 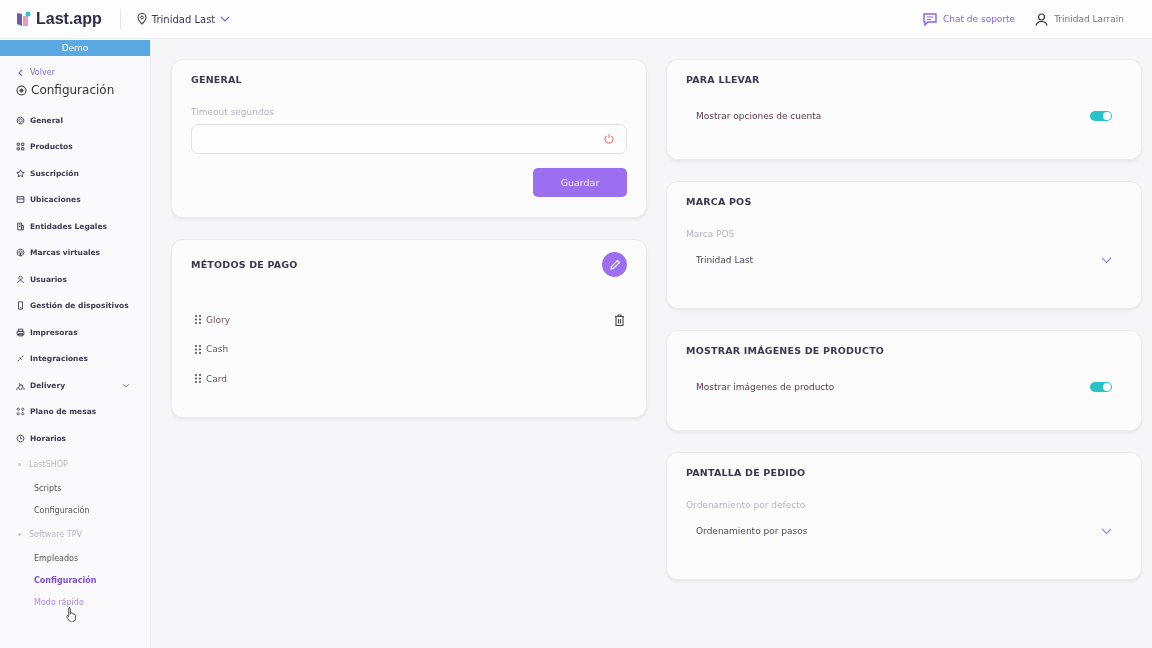 What do you see at coordinates (20, 332) in the screenshot?
I see `printer-icon` at bounding box center [20, 332].